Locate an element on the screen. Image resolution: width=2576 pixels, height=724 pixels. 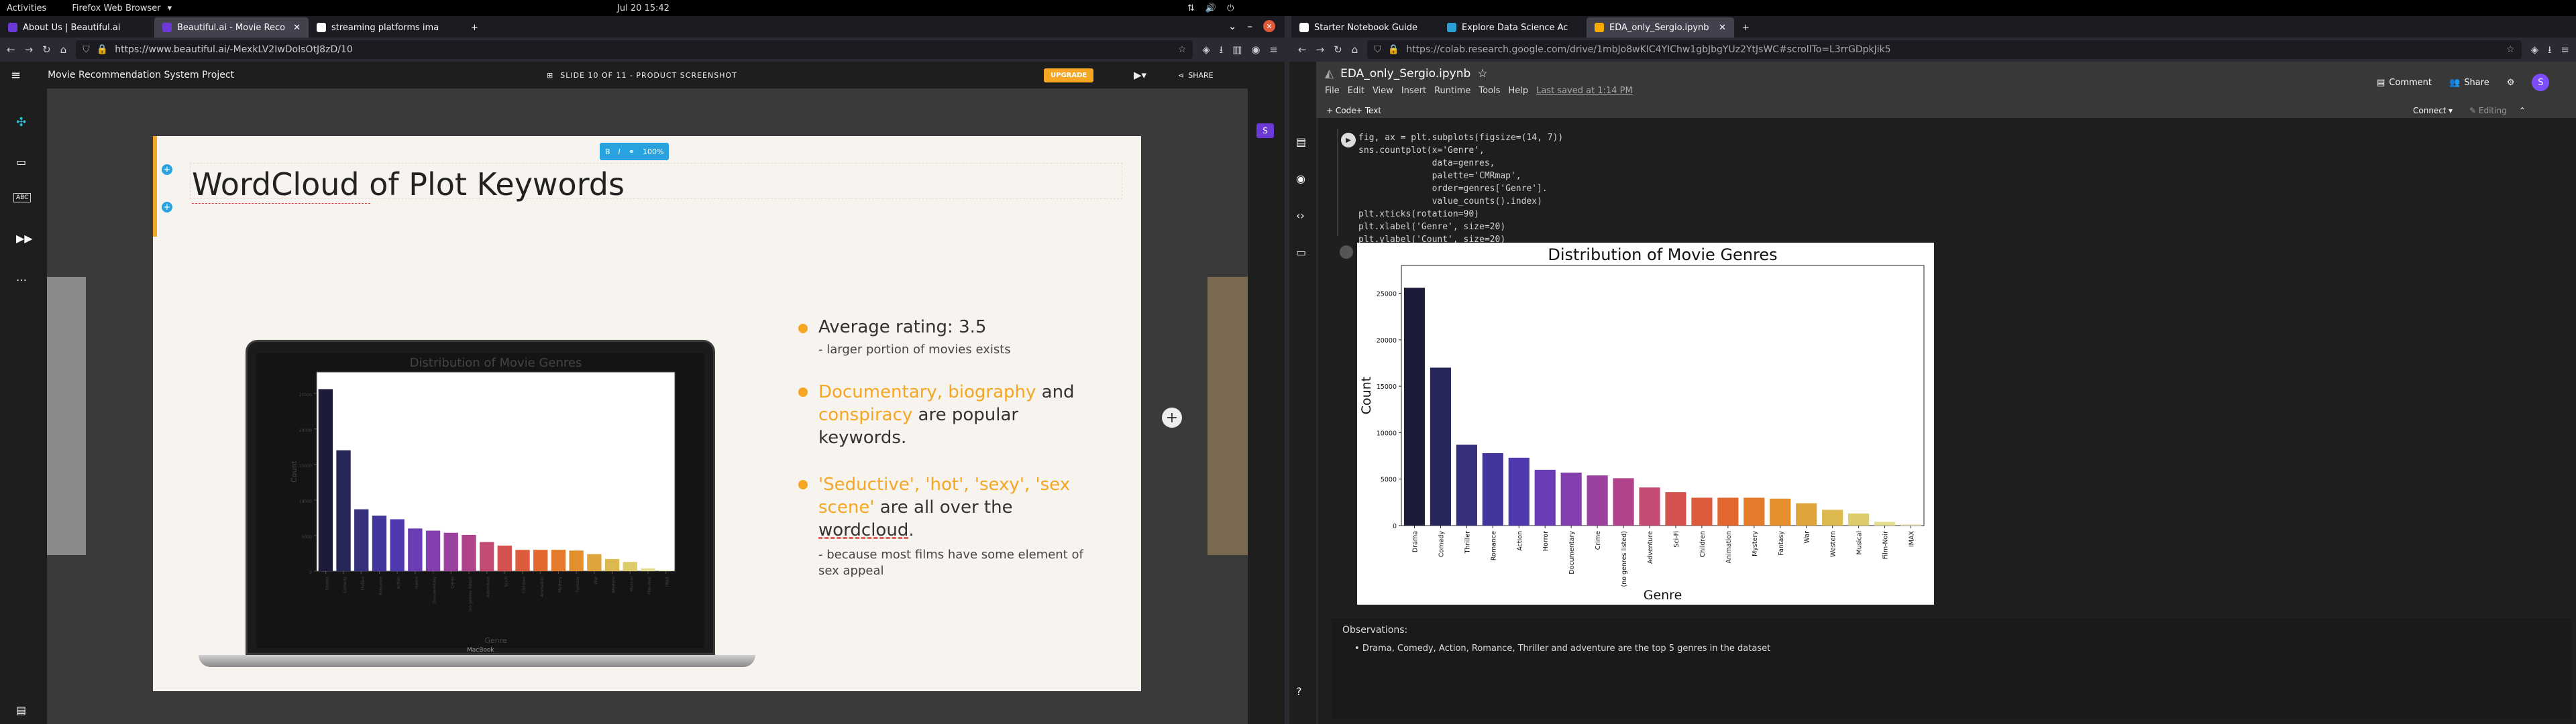
bold-icon: B is located at coordinates (607, 151).